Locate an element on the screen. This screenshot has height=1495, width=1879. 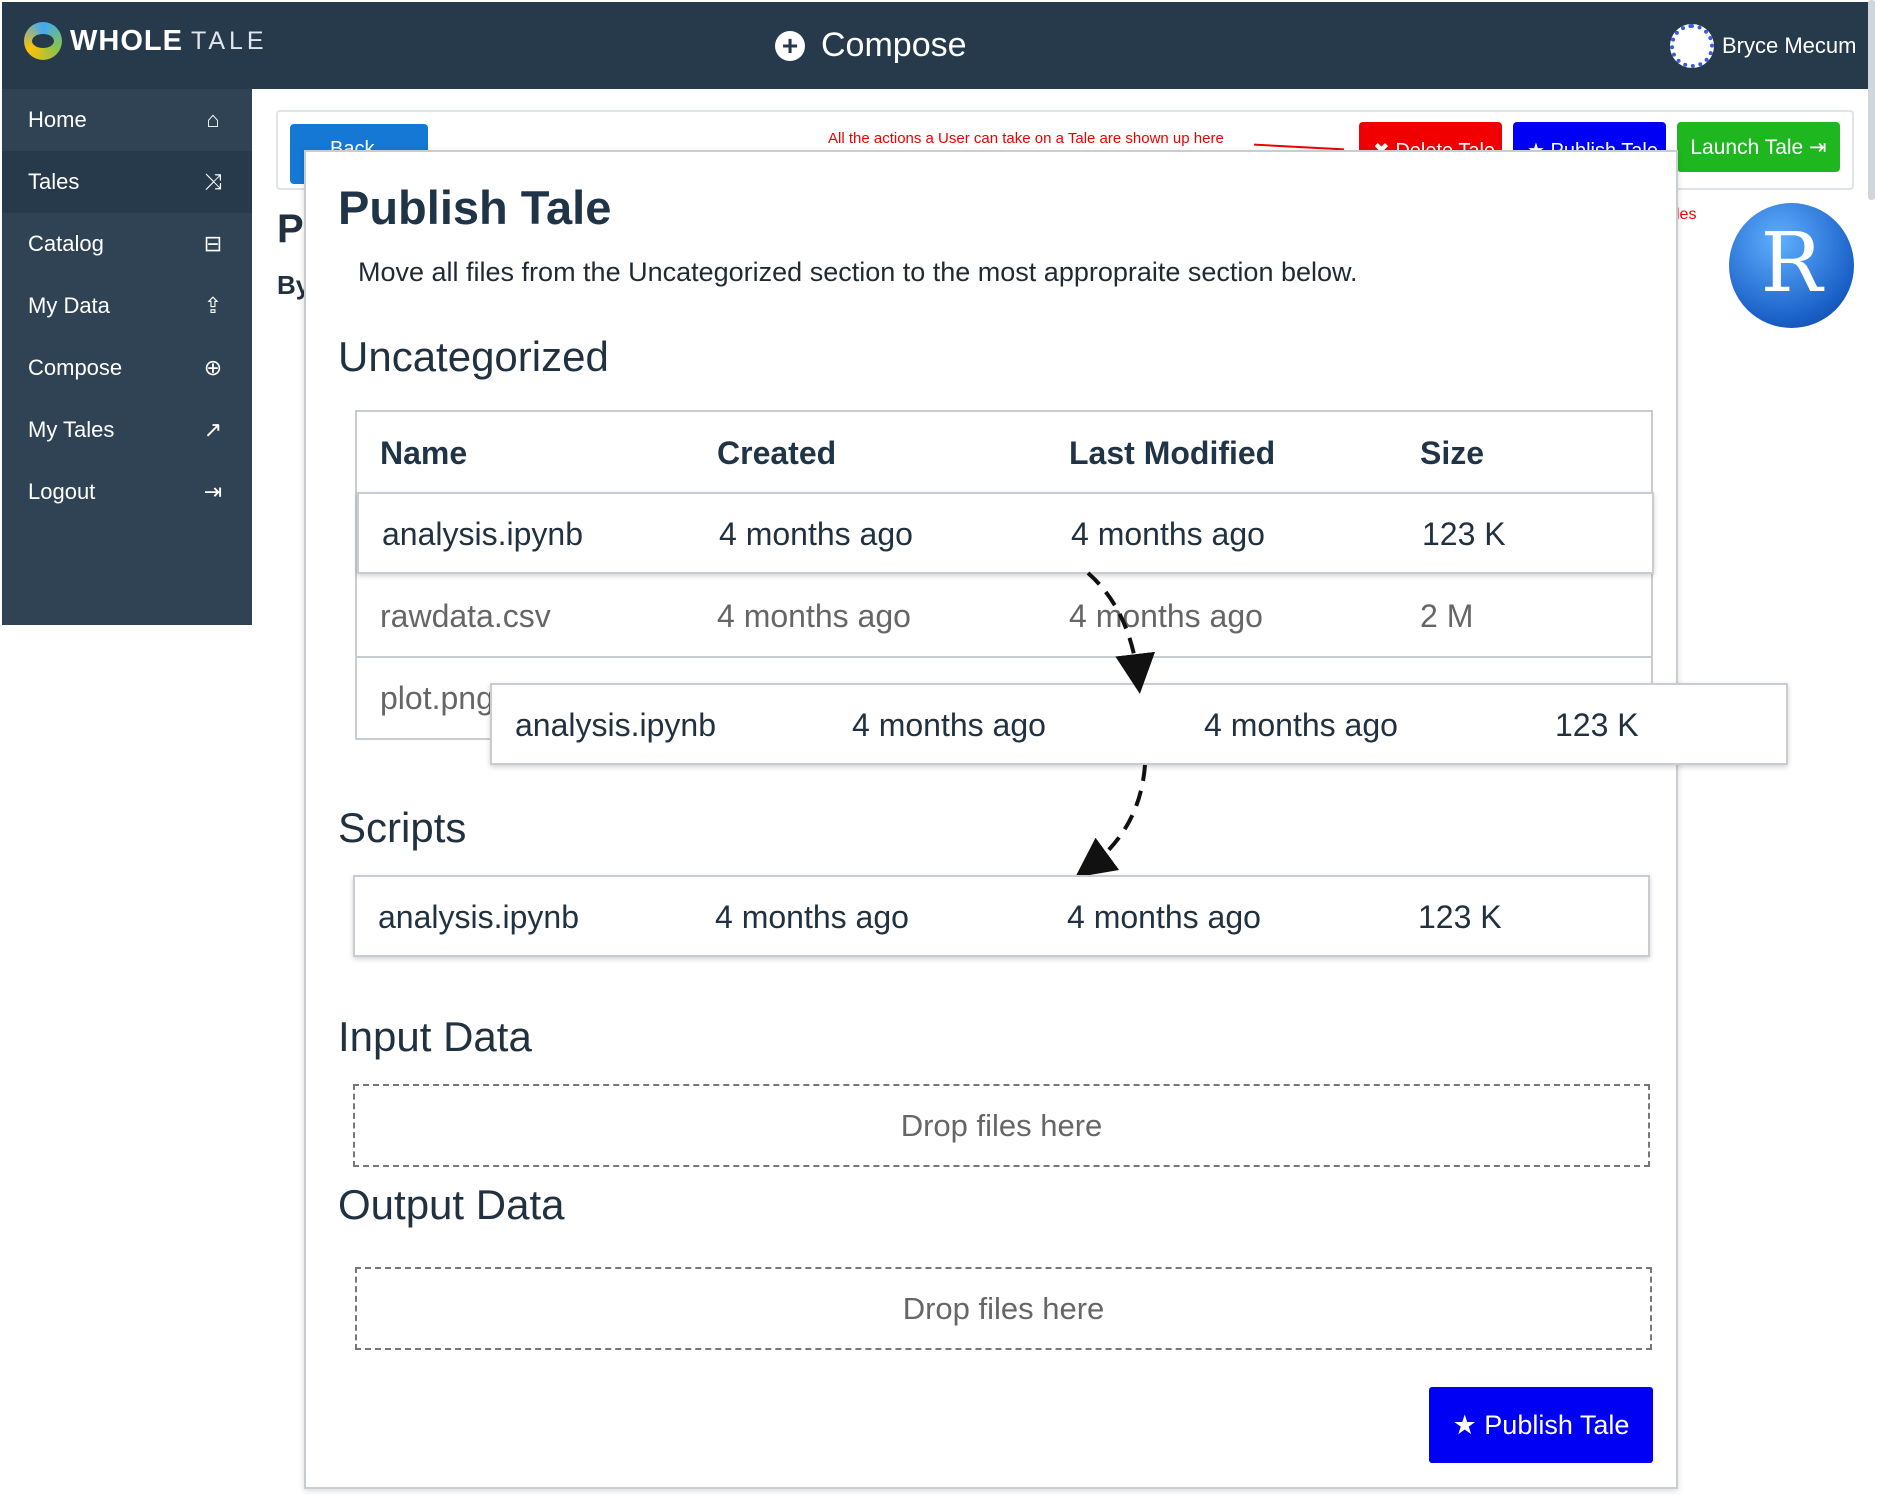
output-data-dropzone: Drop files here is located at coordinates (1003, 1308).